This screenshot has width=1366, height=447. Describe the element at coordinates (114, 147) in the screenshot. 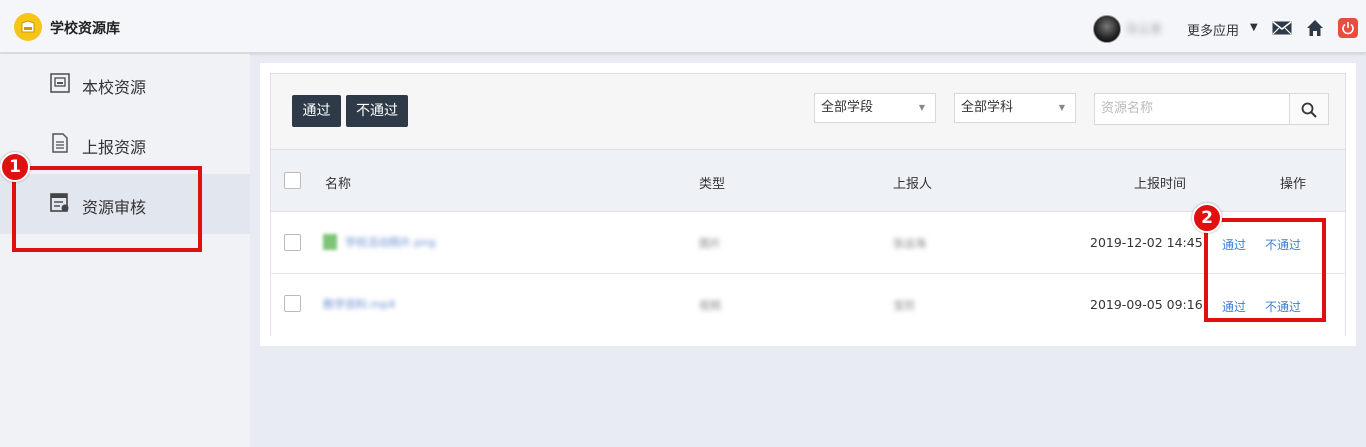

I see `sidebar-item-label: 上报资源` at that location.